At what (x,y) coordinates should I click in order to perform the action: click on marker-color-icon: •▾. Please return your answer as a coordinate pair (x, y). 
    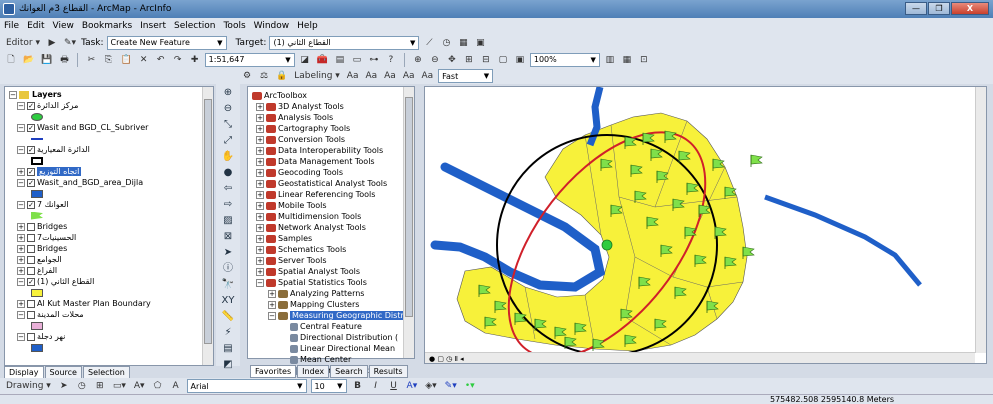
    Looking at the image, I should click on (470, 386).